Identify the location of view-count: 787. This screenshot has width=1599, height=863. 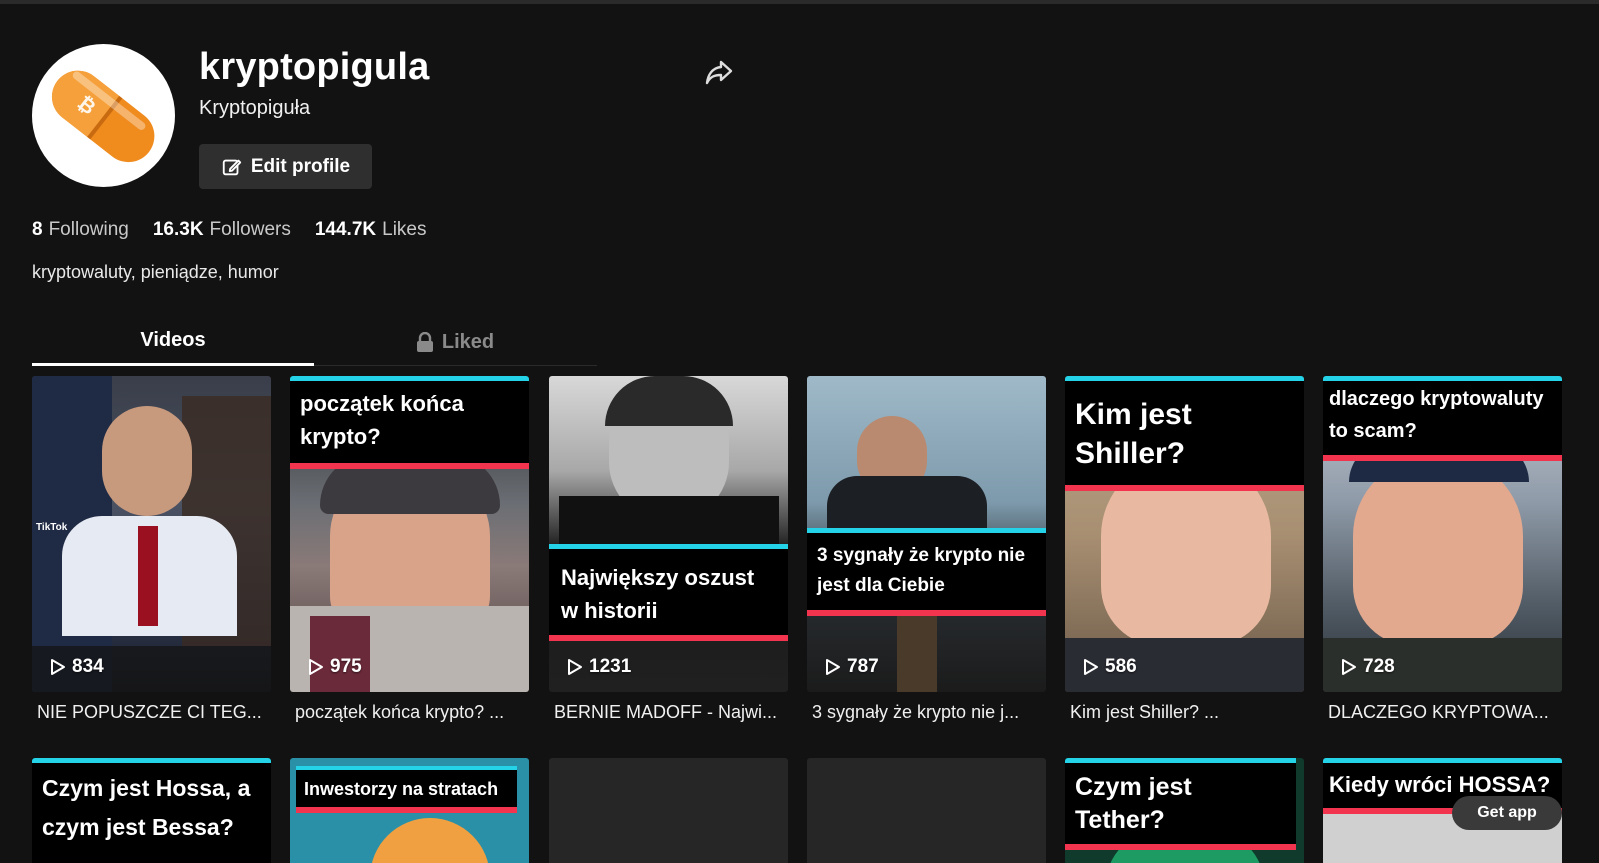
(852, 667).